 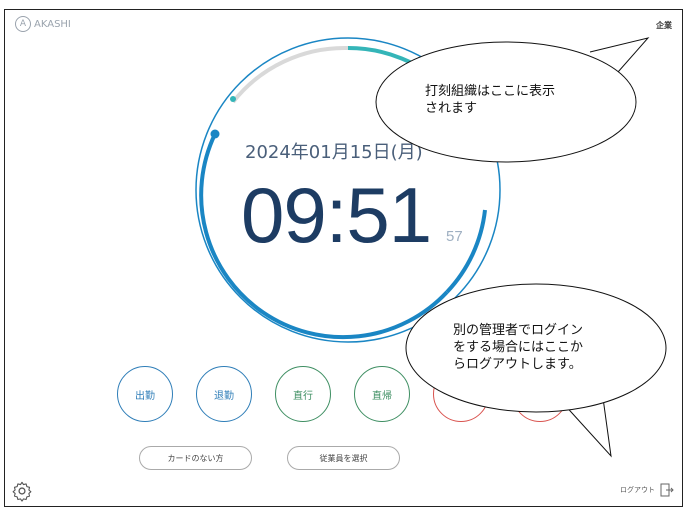 I want to click on hour-marker, so click(x=215, y=134).